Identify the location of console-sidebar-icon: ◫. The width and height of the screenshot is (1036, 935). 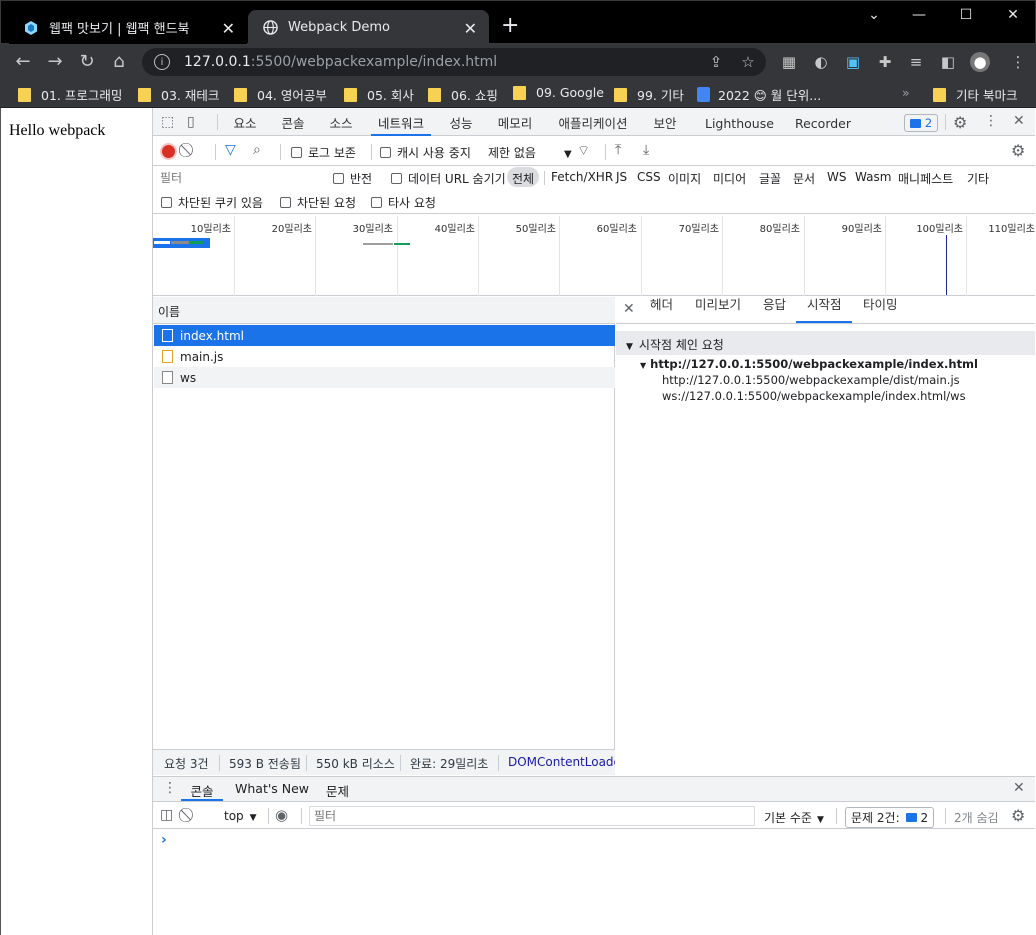
(166, 815).